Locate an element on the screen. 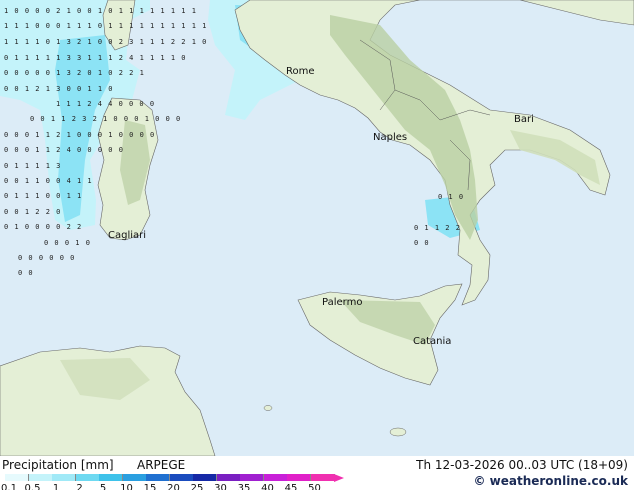 This screenshot has width=634, height=490. credit-link: © weatheronline.co.uk is located at coordinates (550, 481).